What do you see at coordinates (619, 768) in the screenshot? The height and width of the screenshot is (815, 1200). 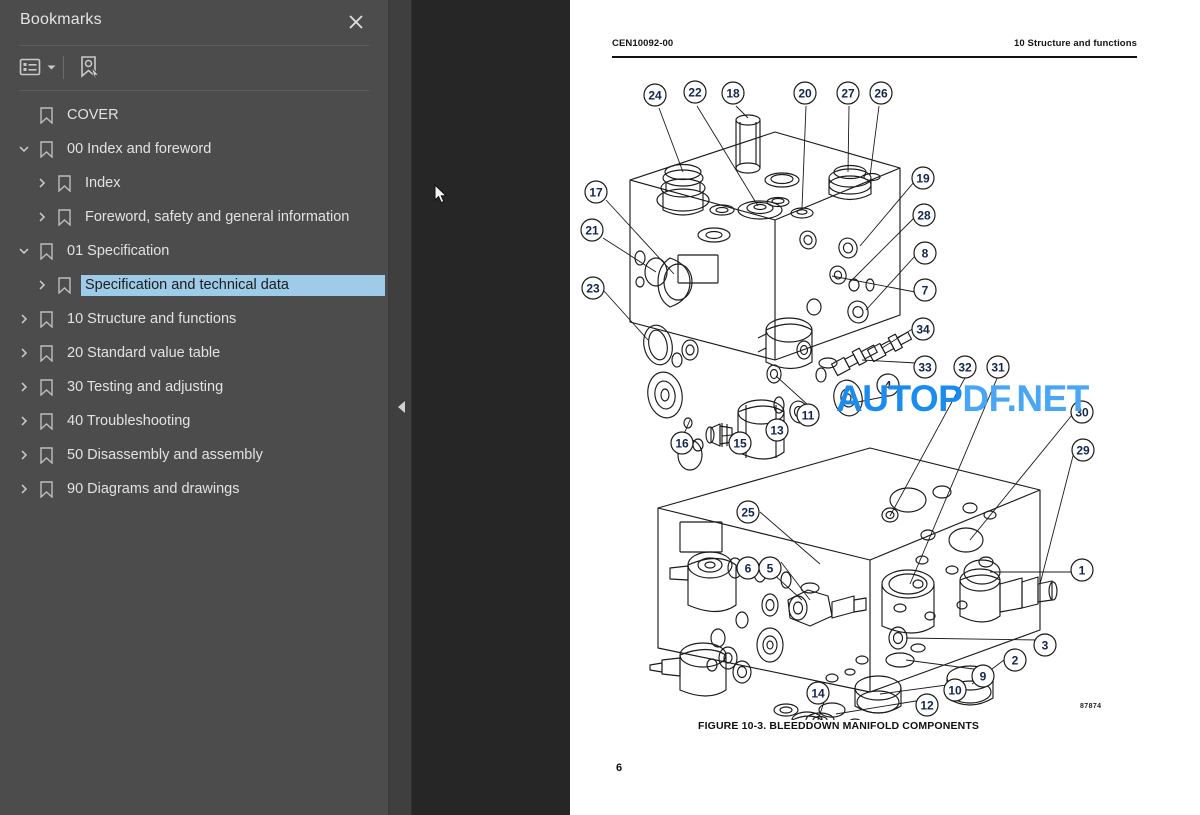 I see `page-number: 6` at bounding box center [619, 768].